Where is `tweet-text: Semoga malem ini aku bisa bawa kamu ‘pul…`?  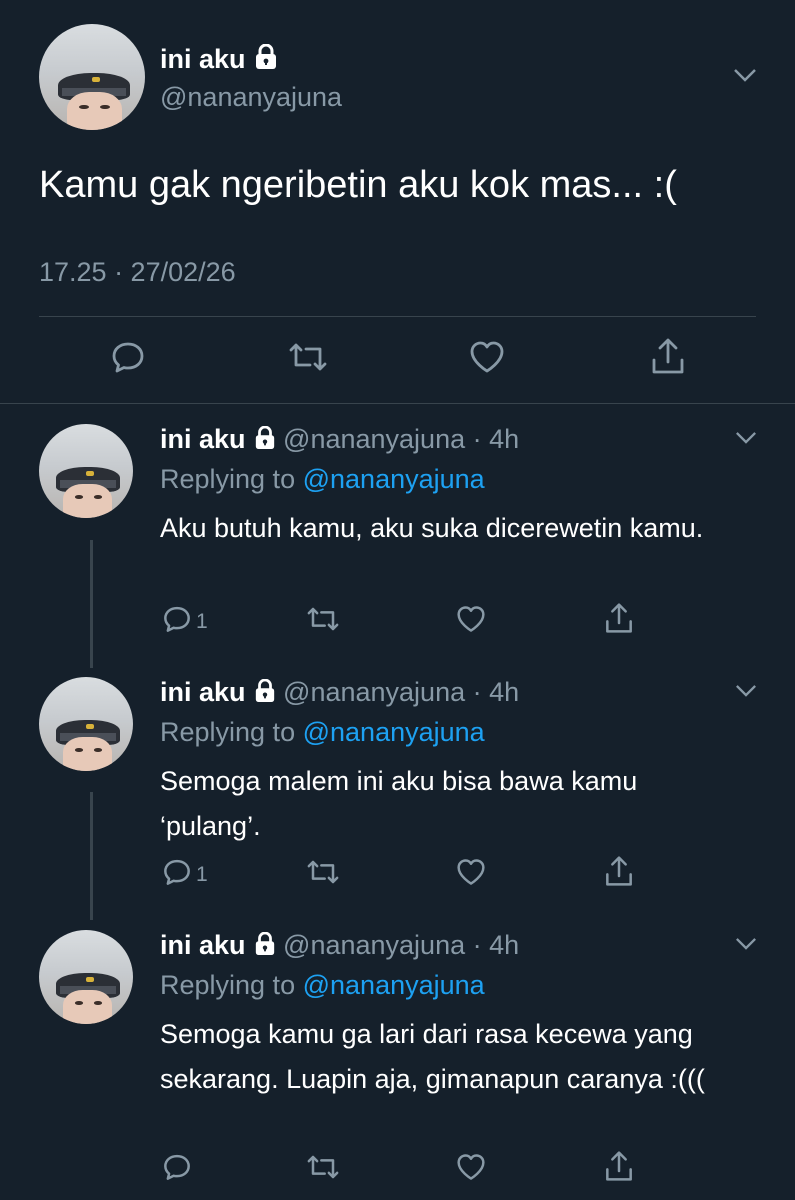
tweet-text: Semoga malem ini aku bisa bawa kamu ‘pul… is located at coordinates (399, 803).